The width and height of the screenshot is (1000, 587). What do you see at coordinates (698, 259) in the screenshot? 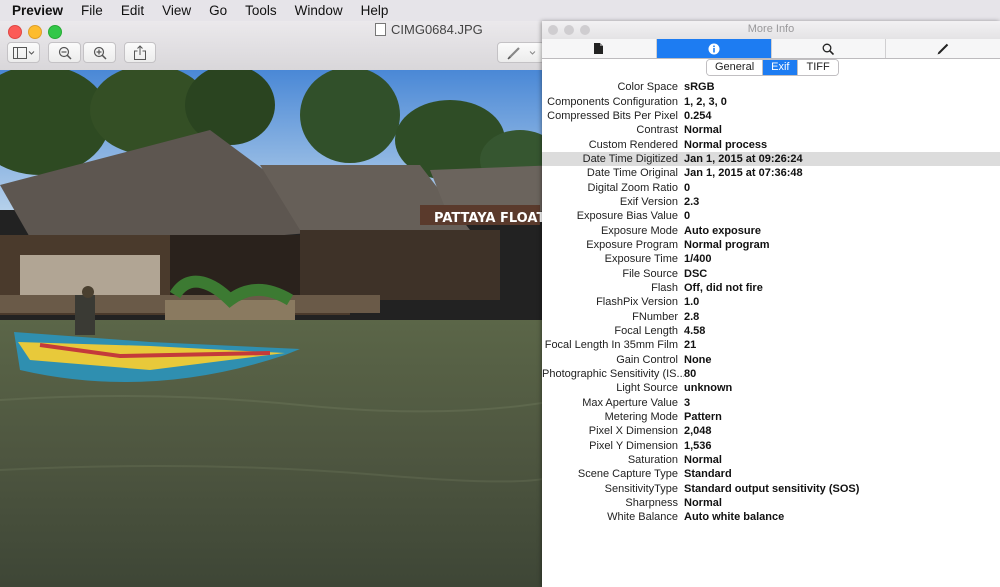
I see `exif-property-value: 1/400` at bounding box center [698, 259].